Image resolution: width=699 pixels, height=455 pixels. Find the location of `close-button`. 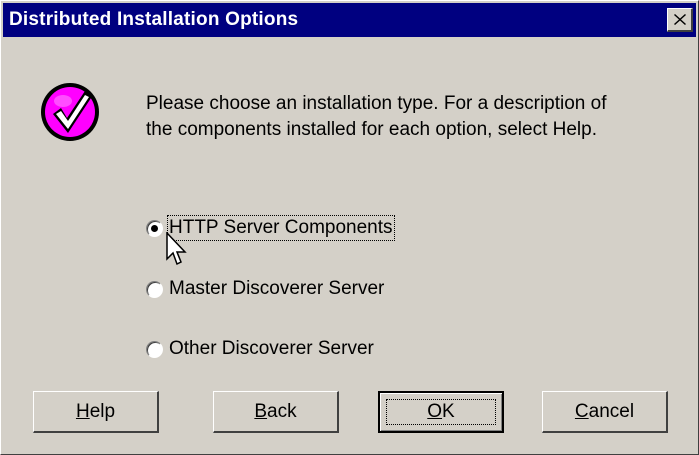

close-button is located at coordinates (680, 20).